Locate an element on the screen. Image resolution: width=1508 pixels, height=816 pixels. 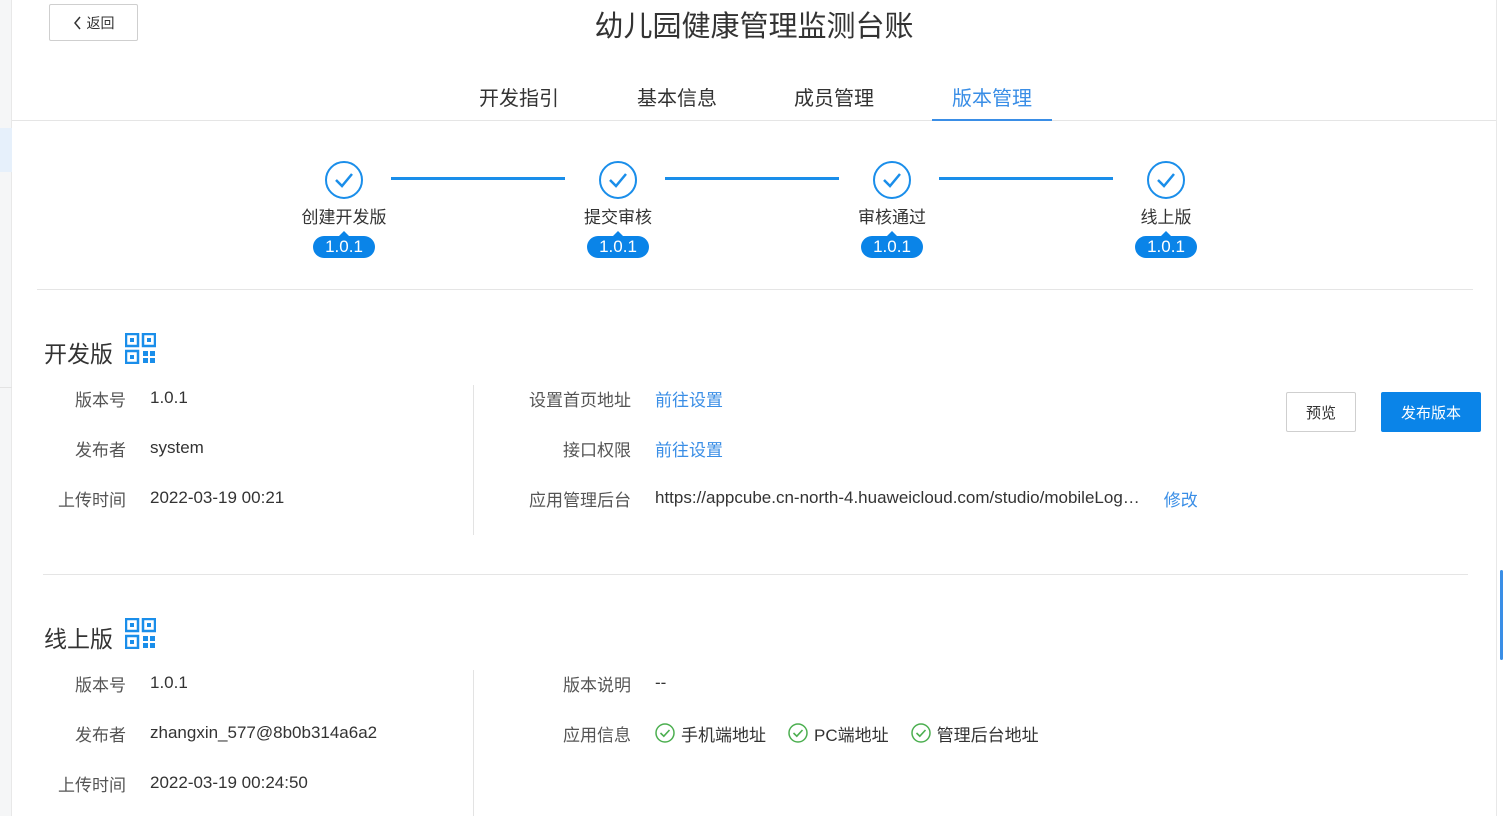
online-desc-row: 版本说明 -- is located at coordinates (583, 683).